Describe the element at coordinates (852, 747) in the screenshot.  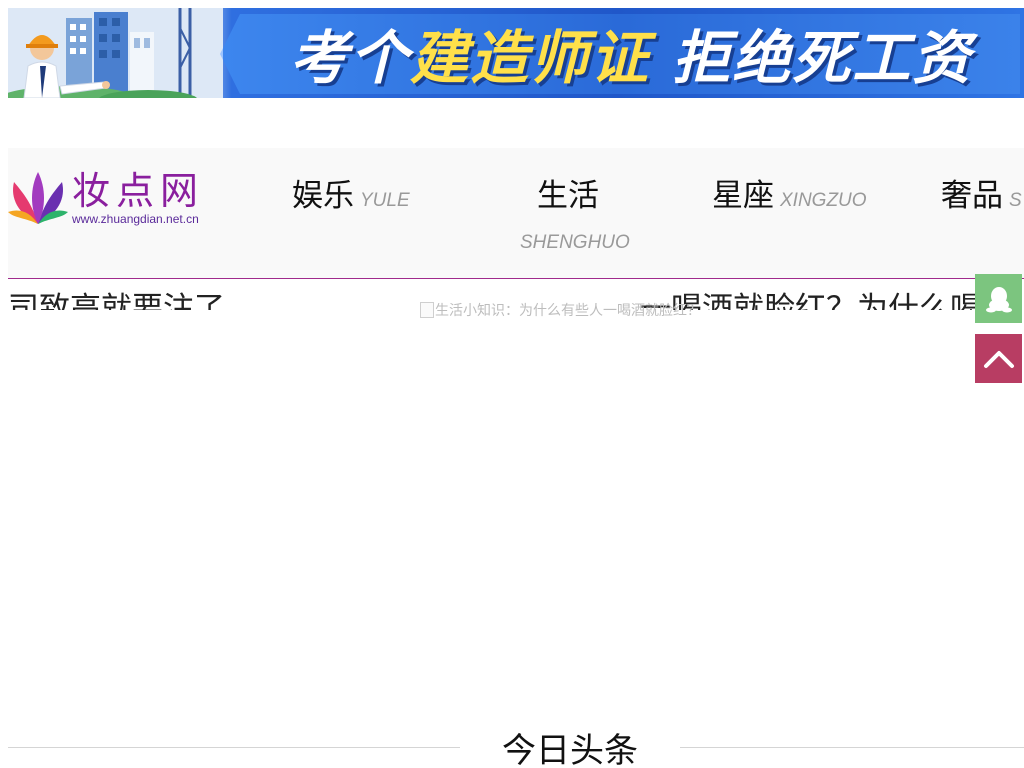
I see `section-divider-right` at that location.